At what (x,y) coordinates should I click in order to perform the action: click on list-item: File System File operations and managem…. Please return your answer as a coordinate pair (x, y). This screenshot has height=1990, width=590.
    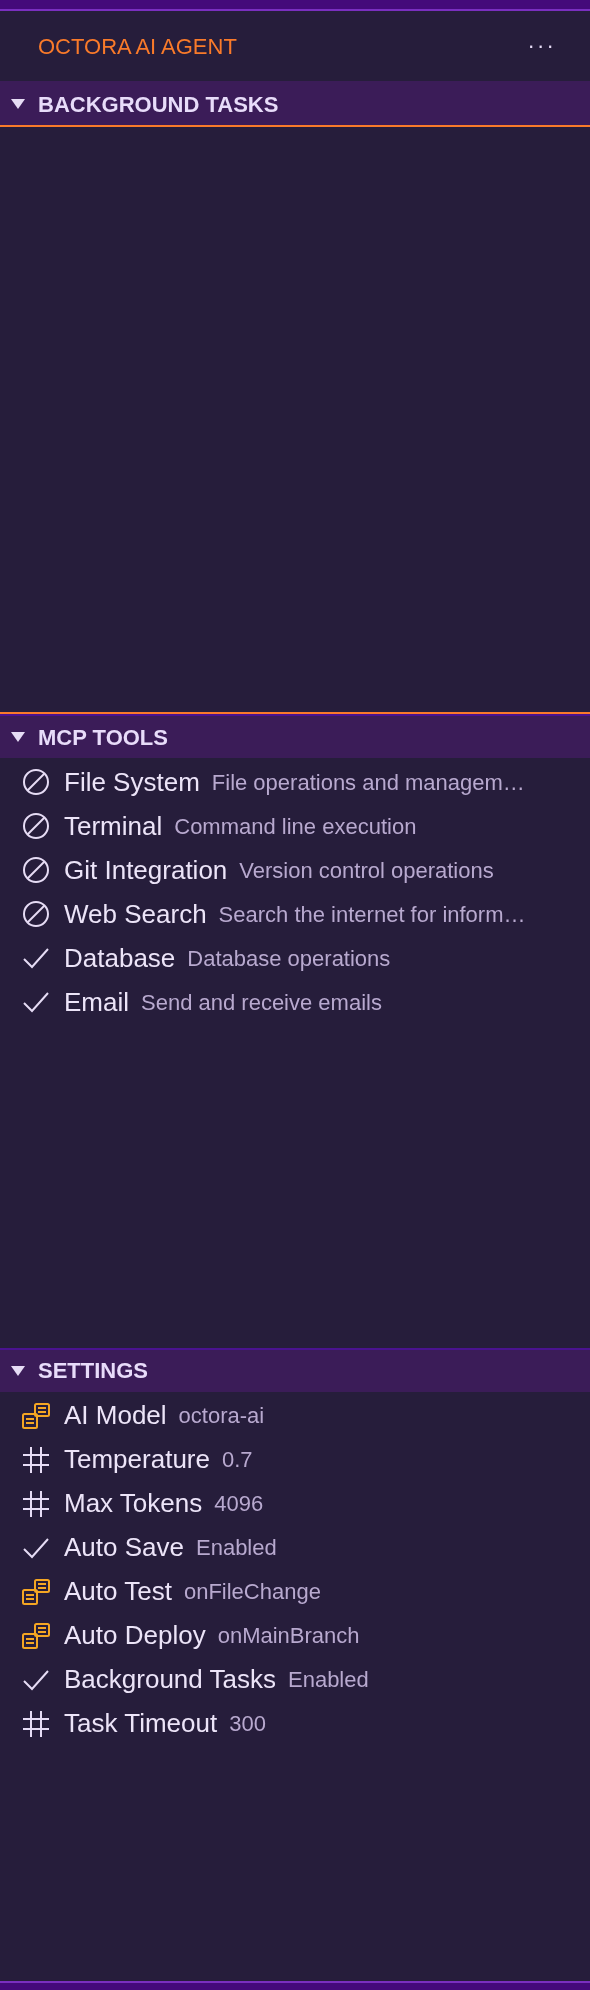
    Looking at the image, I should click on (295, 782).